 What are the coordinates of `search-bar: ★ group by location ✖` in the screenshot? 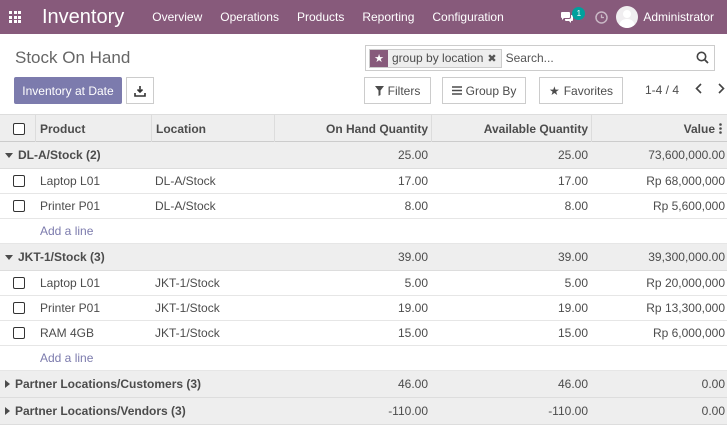 It's located at (540, 58).